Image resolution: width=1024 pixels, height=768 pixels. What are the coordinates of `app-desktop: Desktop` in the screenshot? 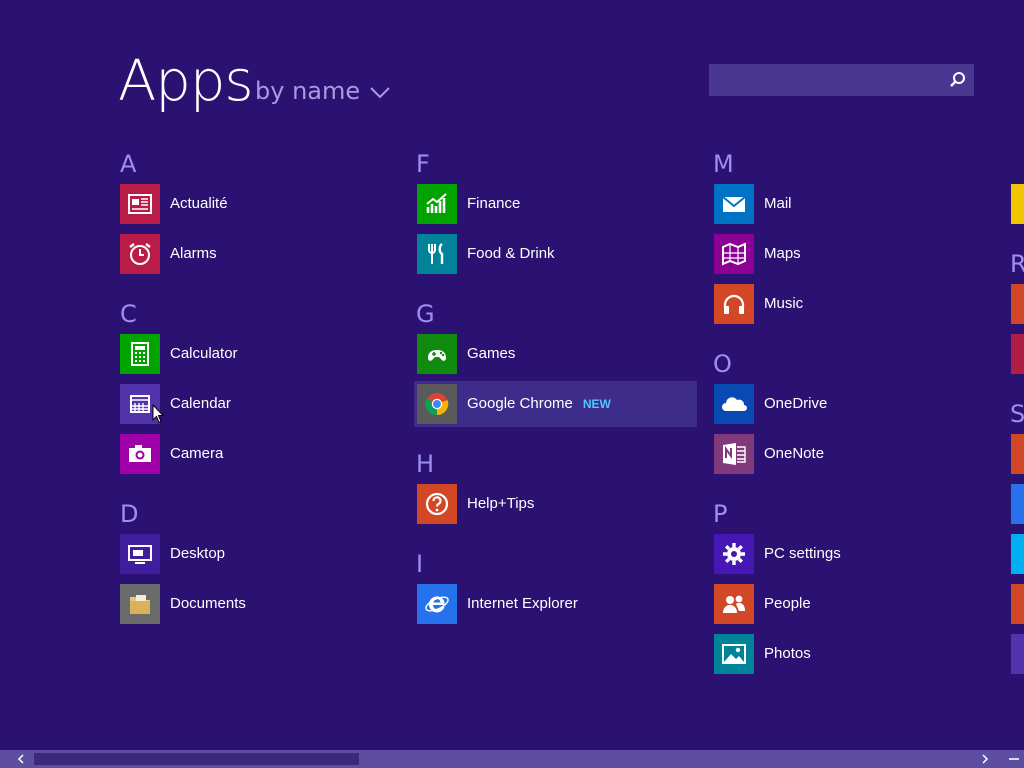 It's located at (260, 554).